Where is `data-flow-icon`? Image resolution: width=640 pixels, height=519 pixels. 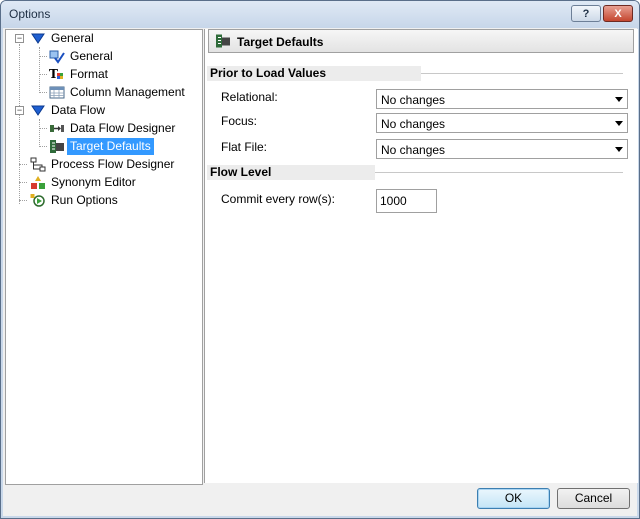 data-flow-icon is located at coordinates (57, 128).